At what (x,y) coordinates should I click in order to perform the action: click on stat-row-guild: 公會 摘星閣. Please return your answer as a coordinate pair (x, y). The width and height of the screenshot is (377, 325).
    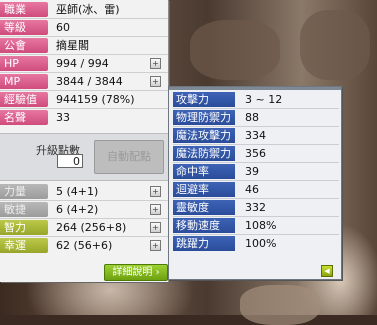
    Looking at the image, I should click on (84, 45).